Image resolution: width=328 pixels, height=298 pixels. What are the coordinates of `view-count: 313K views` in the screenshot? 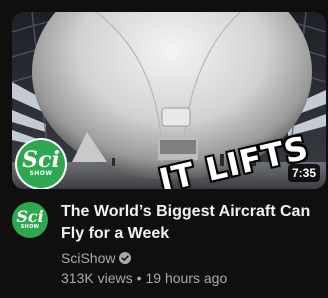 It's located at (97, 278).